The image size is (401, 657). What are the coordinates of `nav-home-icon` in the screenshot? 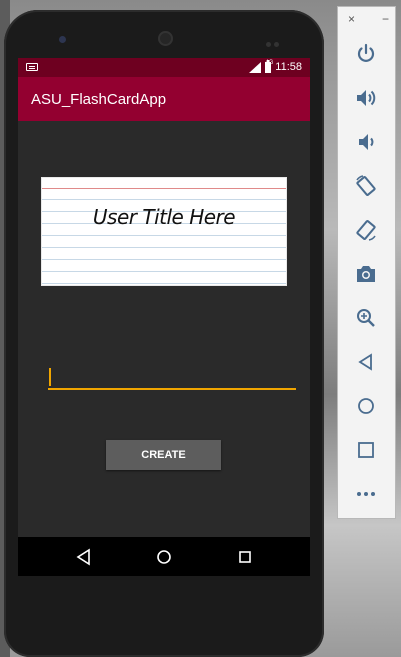 It's located at (164, 557).